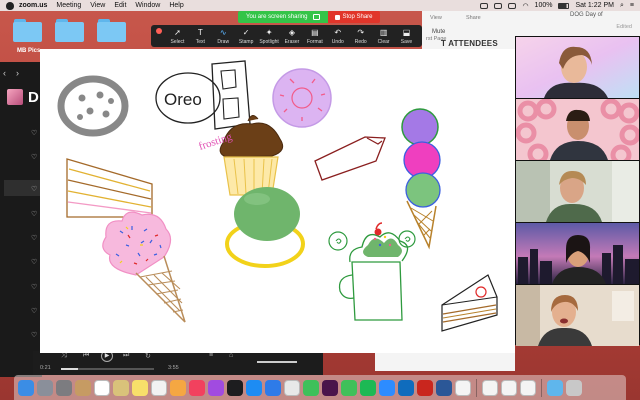  Describe the element at coordinates (316, 17) in the screenshot. I see `pause-share-icon` at that location.